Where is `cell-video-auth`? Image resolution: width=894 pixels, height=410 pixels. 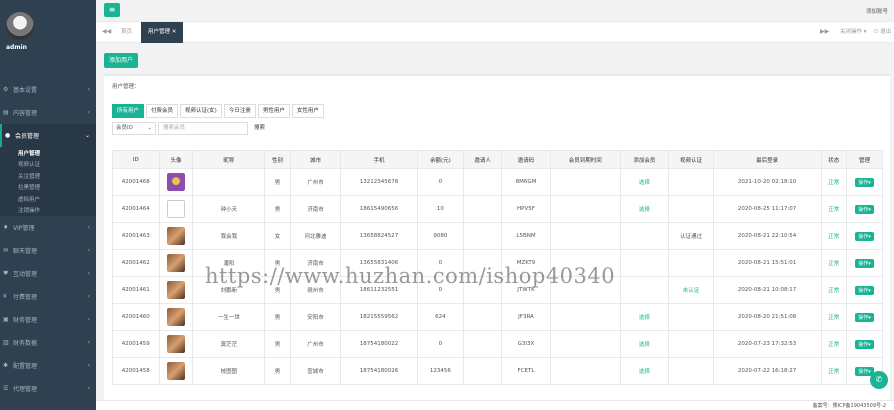
cell-video-auth is located at coordinates (691, 317).